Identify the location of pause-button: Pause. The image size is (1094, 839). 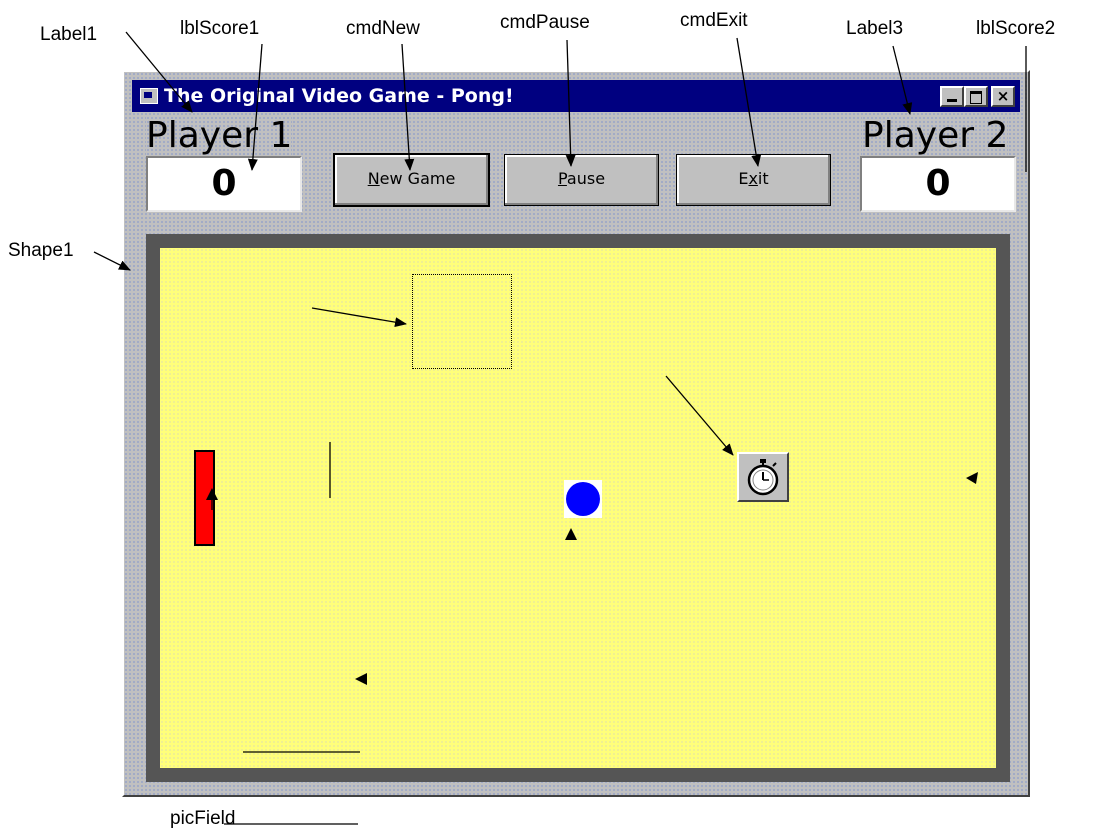
(581, 180).